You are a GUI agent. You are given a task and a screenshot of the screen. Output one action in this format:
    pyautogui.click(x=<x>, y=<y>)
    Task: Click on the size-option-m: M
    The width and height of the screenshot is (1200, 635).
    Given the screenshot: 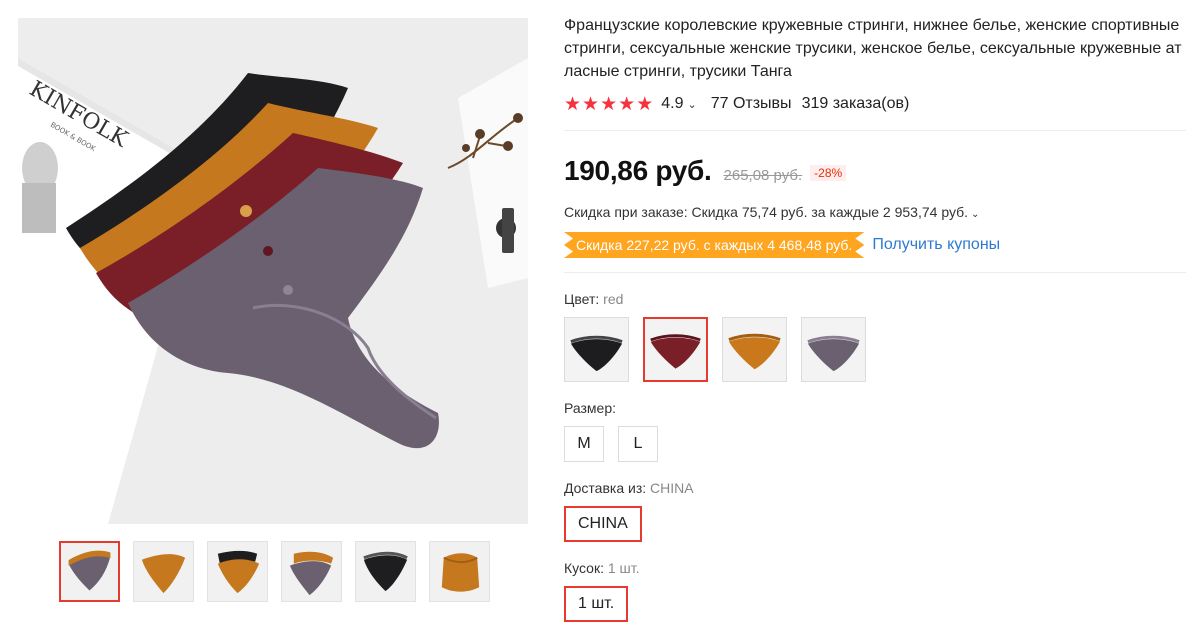 What is the action you would take?
    pyautogui.click(x=584, y=444)
    